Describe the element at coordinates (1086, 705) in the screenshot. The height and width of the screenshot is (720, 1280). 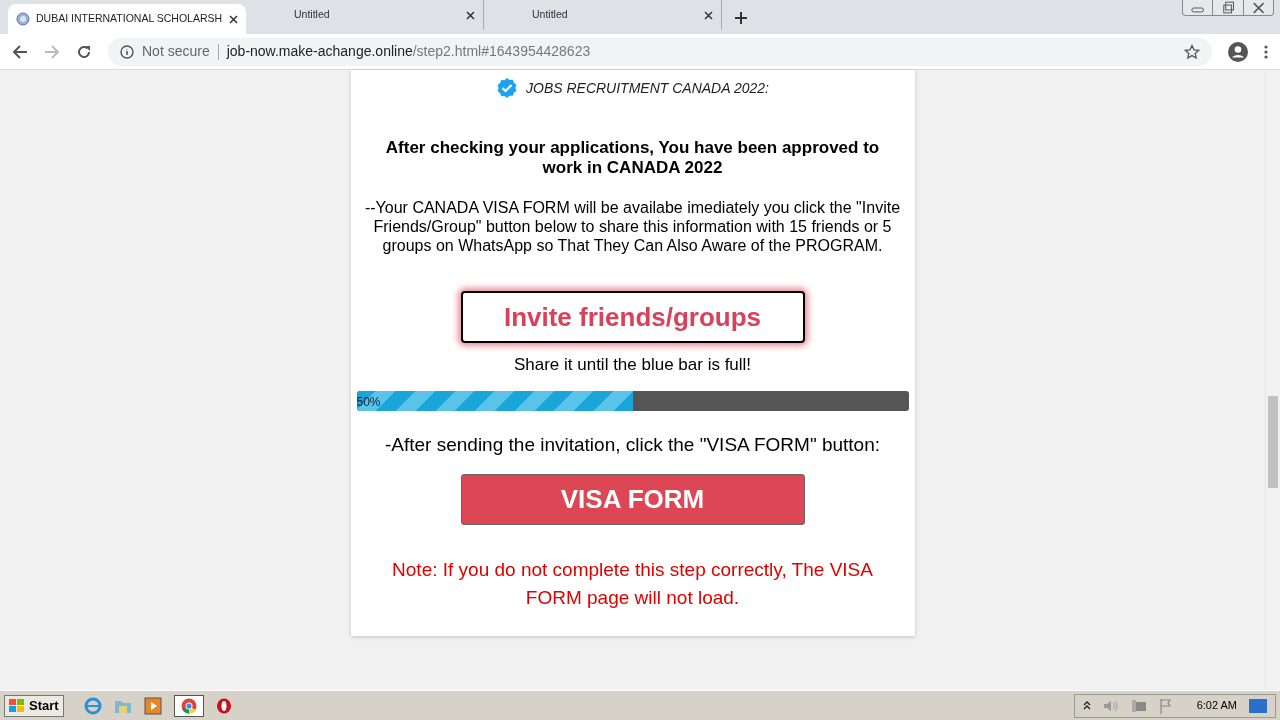
I see `chevron-icon` at that location.